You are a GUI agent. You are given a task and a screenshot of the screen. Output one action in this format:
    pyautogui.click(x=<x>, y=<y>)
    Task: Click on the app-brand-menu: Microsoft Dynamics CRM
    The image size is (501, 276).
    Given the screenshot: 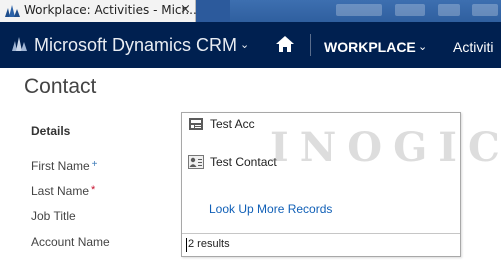 What is the action you would take?
    pyautogui.click(x=135, y=45)
    